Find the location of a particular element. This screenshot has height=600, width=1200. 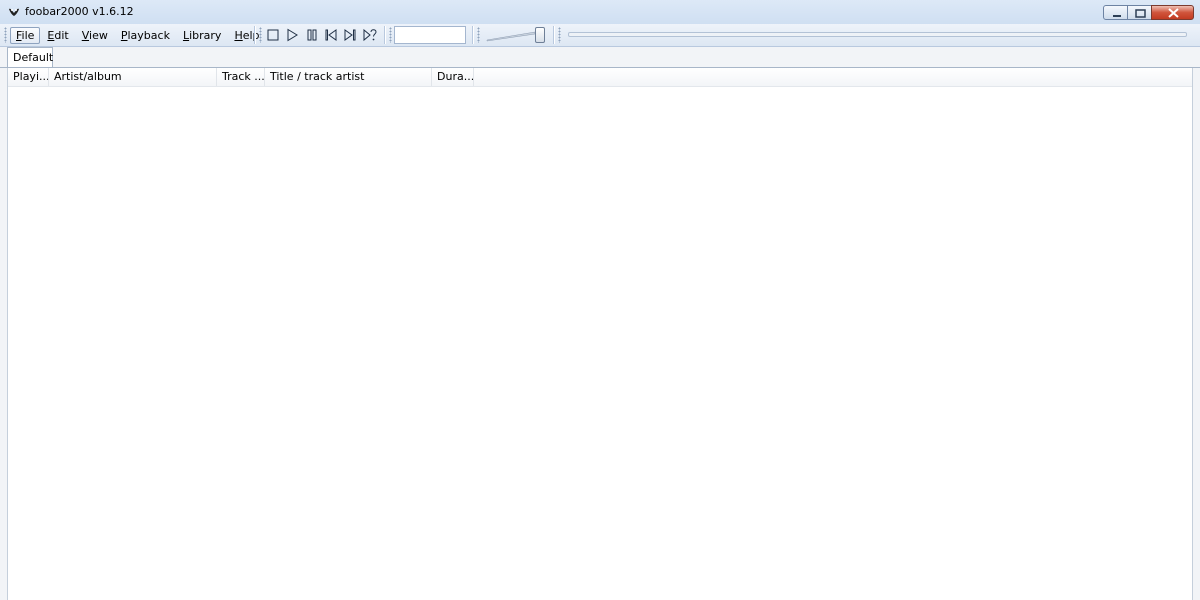

restore-icon is located at coordinates (1140, 13).